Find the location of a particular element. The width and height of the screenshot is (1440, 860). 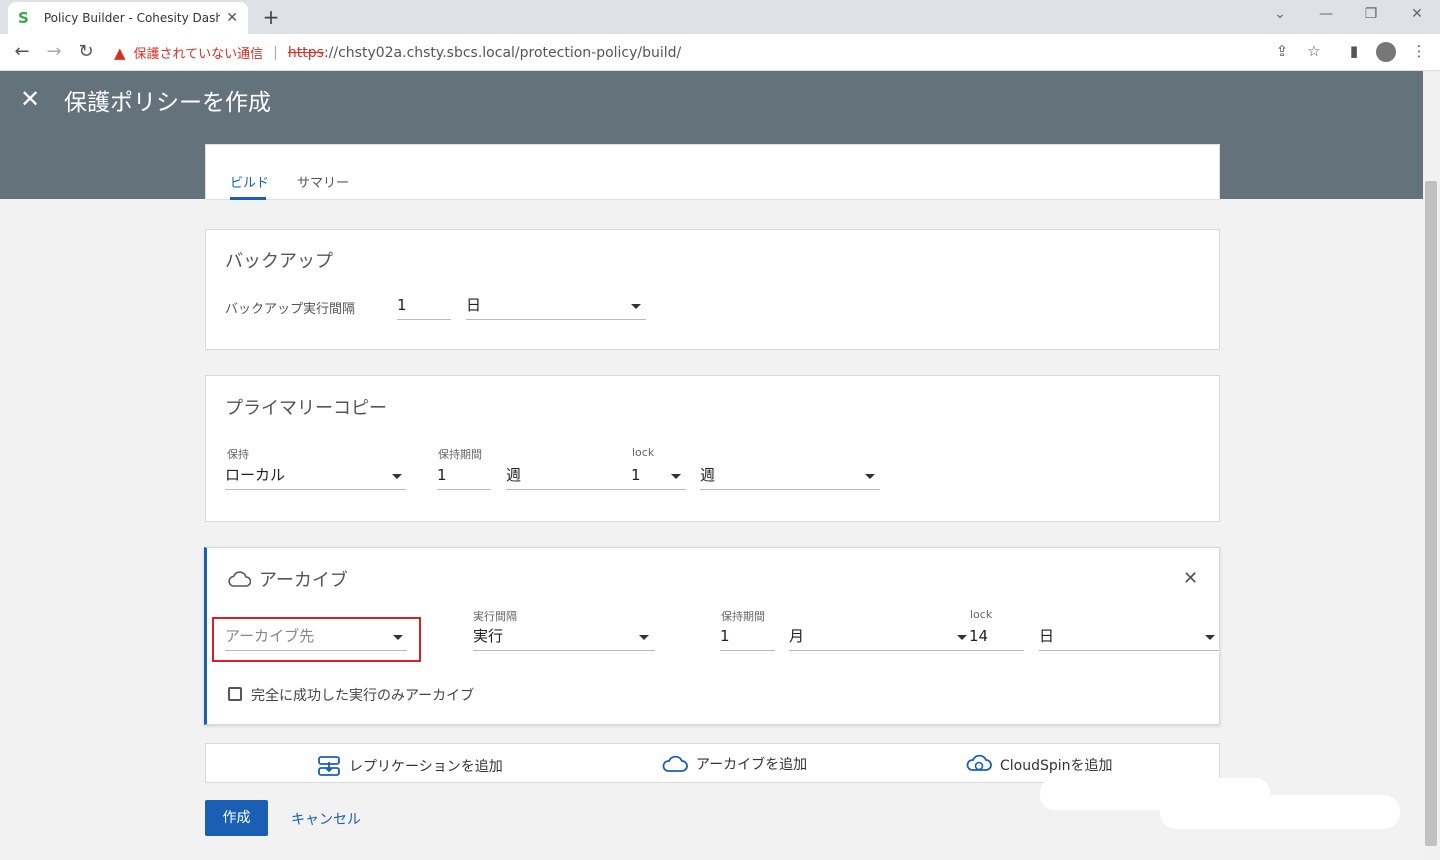

backup-interval-unit-select: 日 is located at coordinates (556, 306).